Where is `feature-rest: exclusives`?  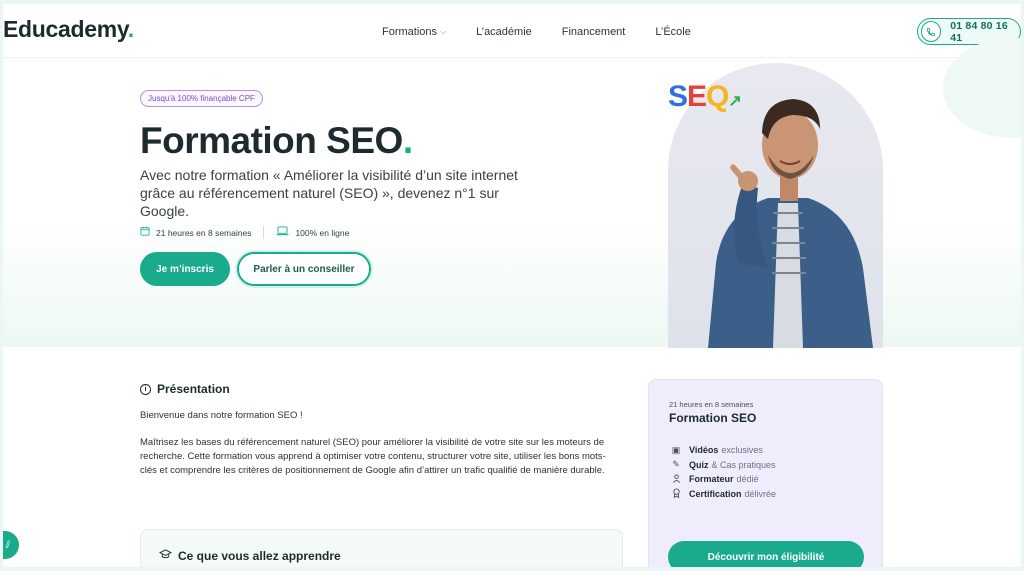 feature-rest: exclusives is located at coordinates (742, 450).